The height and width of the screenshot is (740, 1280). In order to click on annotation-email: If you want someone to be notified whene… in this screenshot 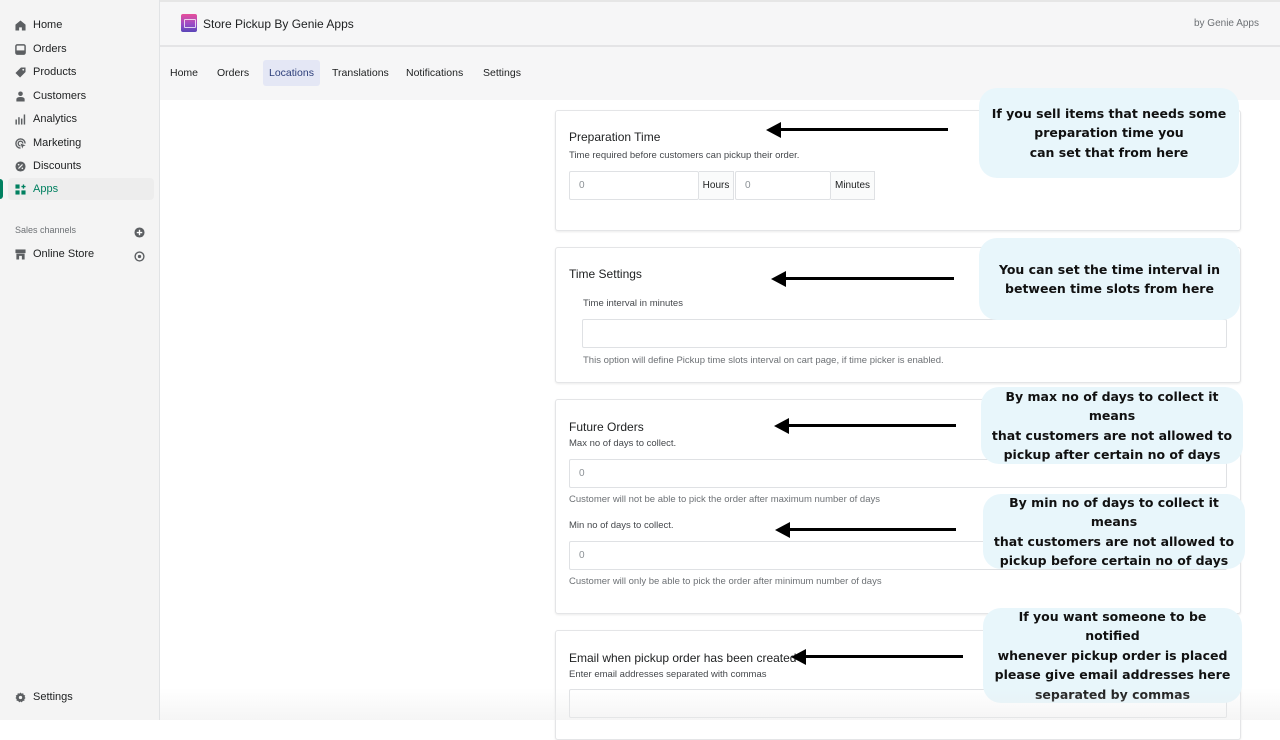, I will do `click(1112, 655)`.